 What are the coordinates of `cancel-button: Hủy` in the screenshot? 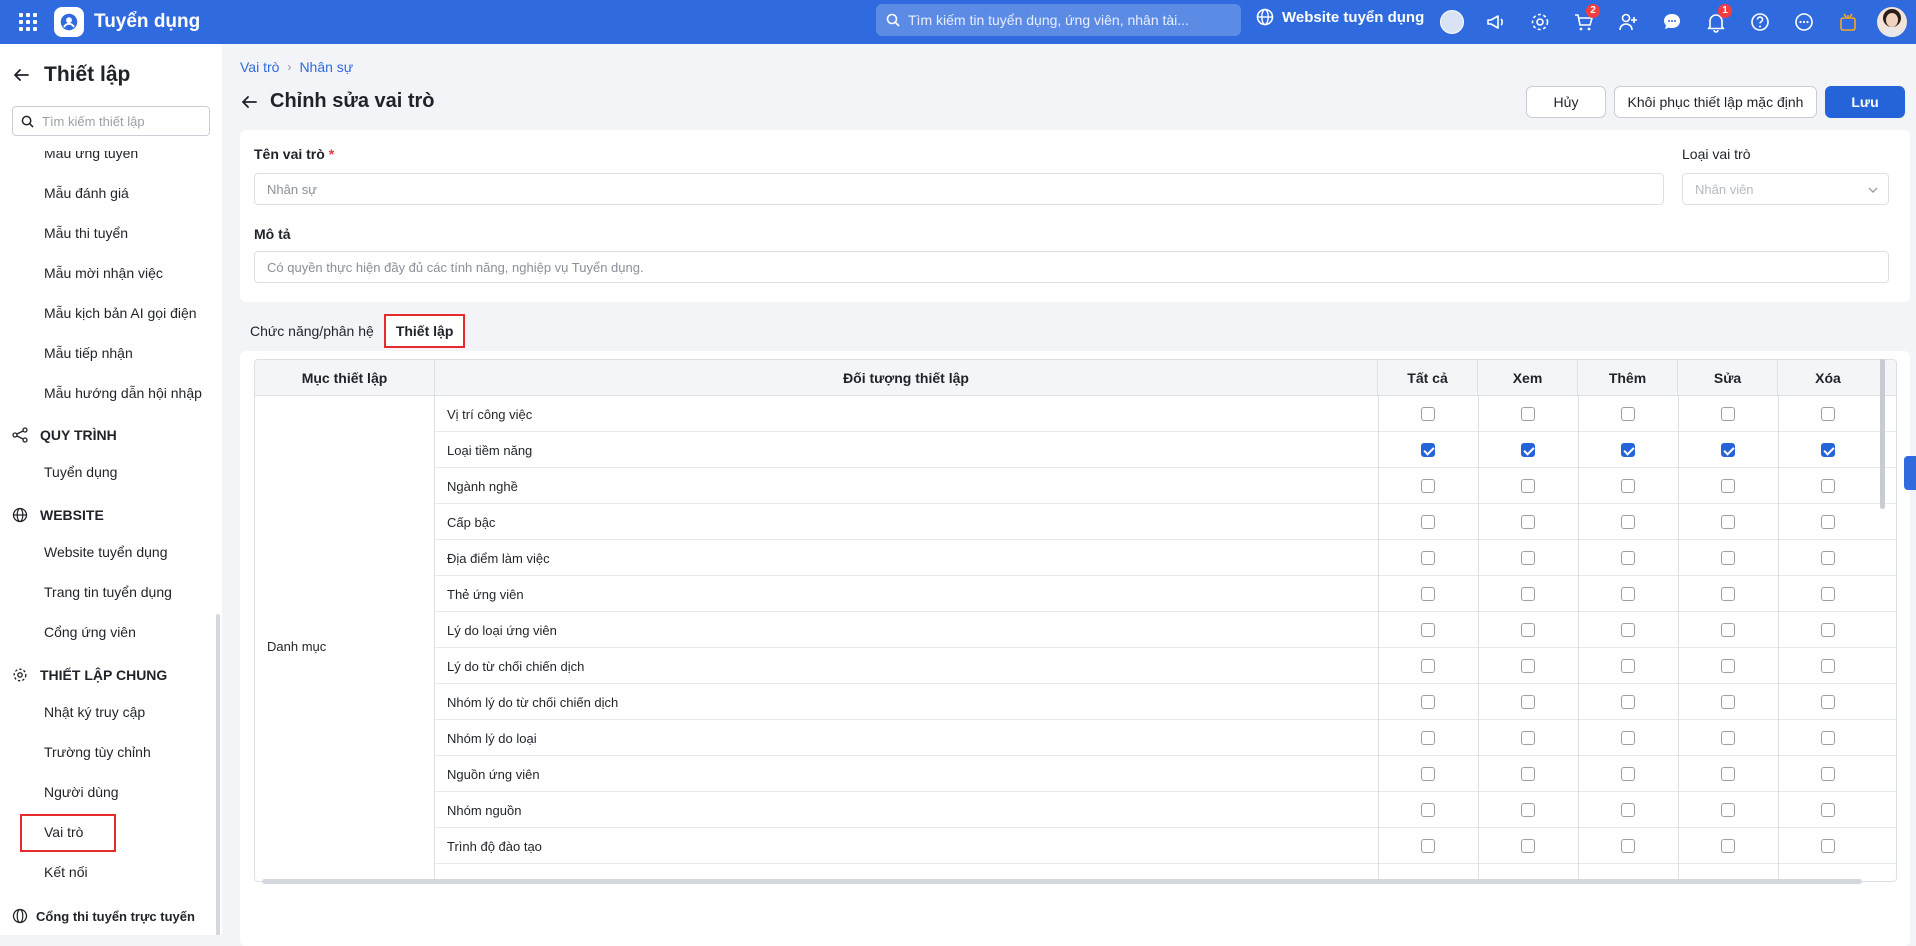 It's located at (1566, 102).